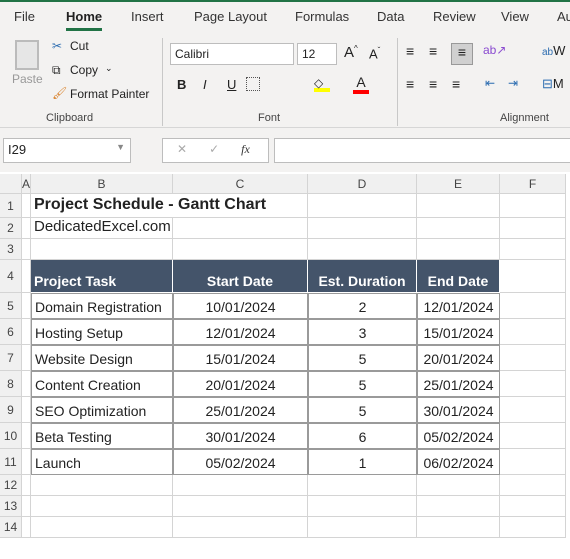  I want to click on table-cell: Hosting Setup, so click(102, 332).